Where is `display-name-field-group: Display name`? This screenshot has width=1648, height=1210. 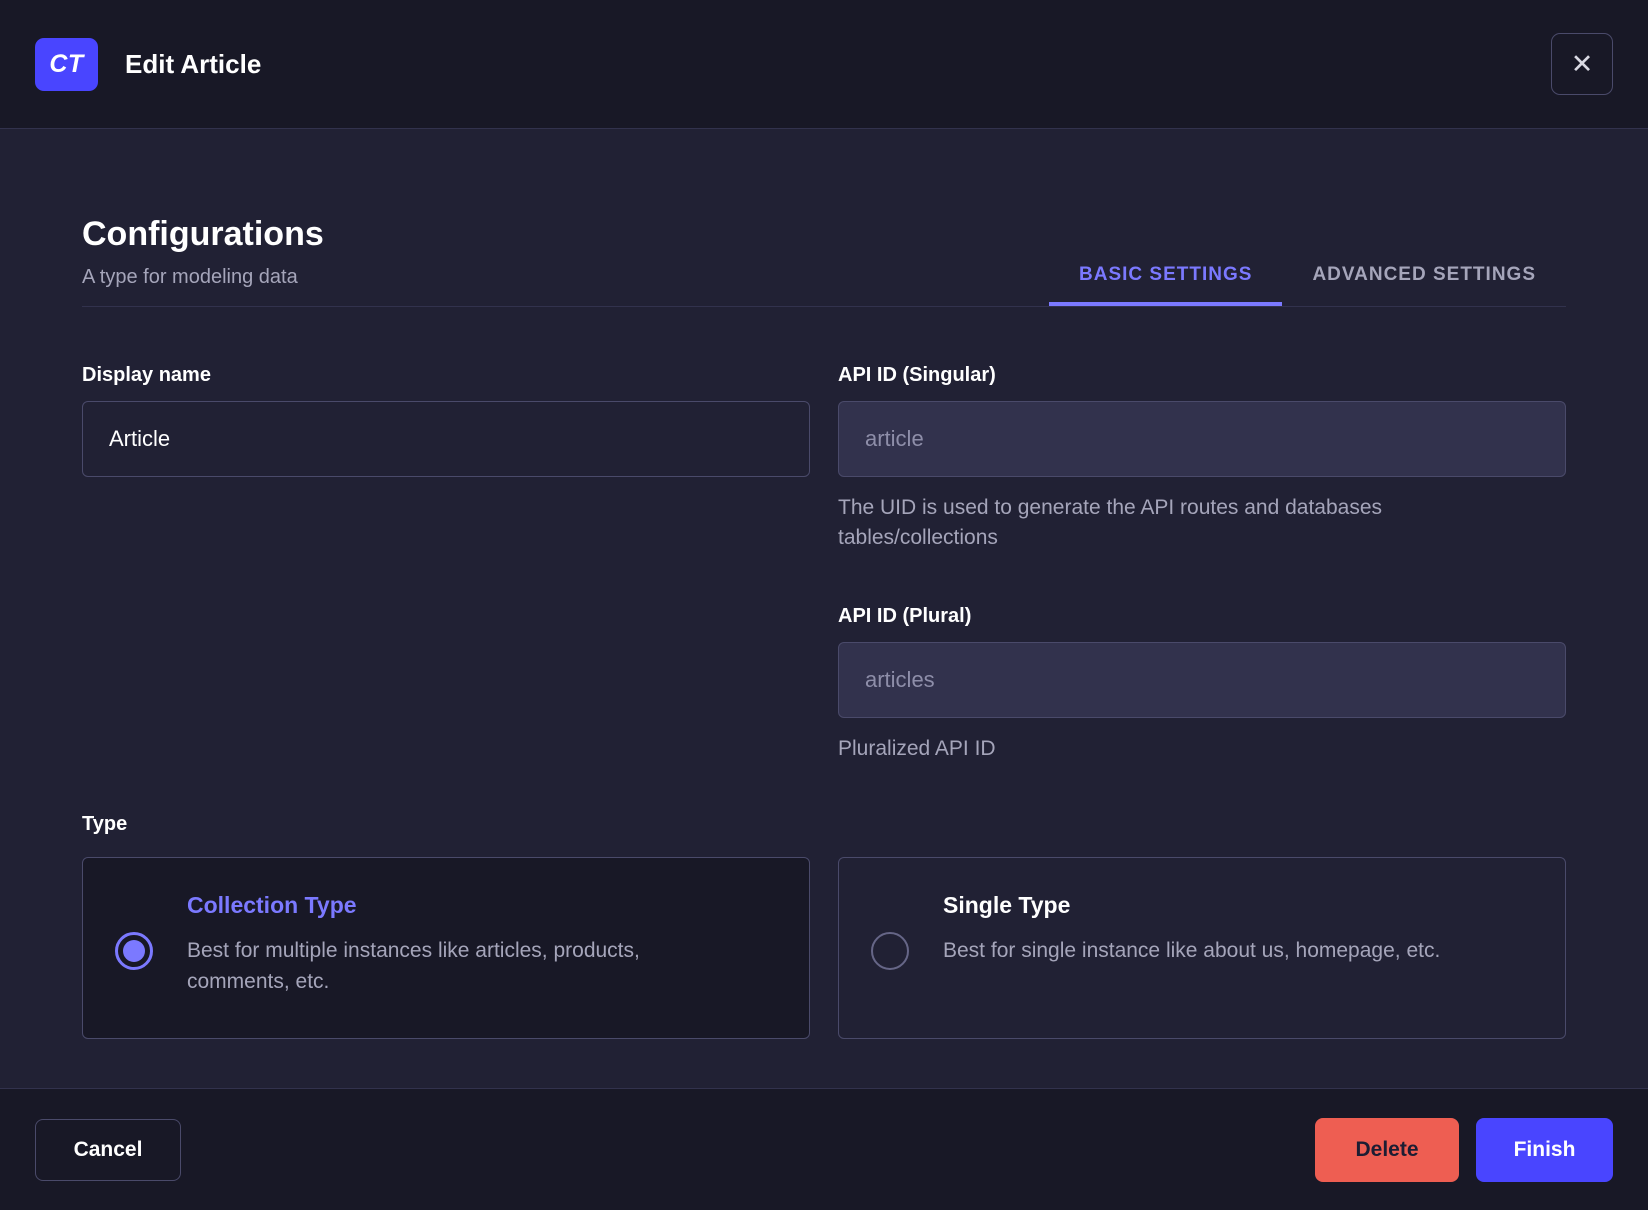
display-name-field-group: Display name is located at coordinates (446, 420).